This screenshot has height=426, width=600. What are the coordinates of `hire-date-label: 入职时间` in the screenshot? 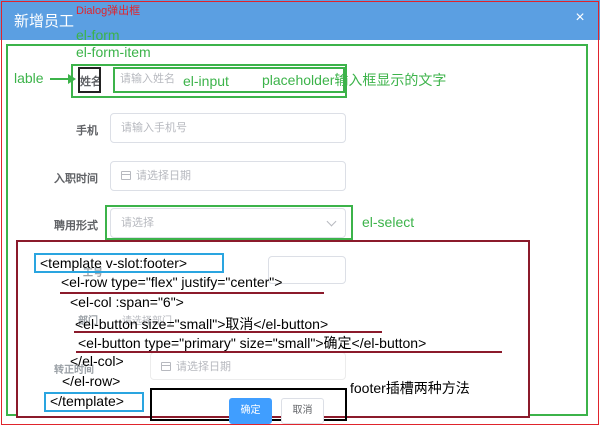 It's located at (76, 179).